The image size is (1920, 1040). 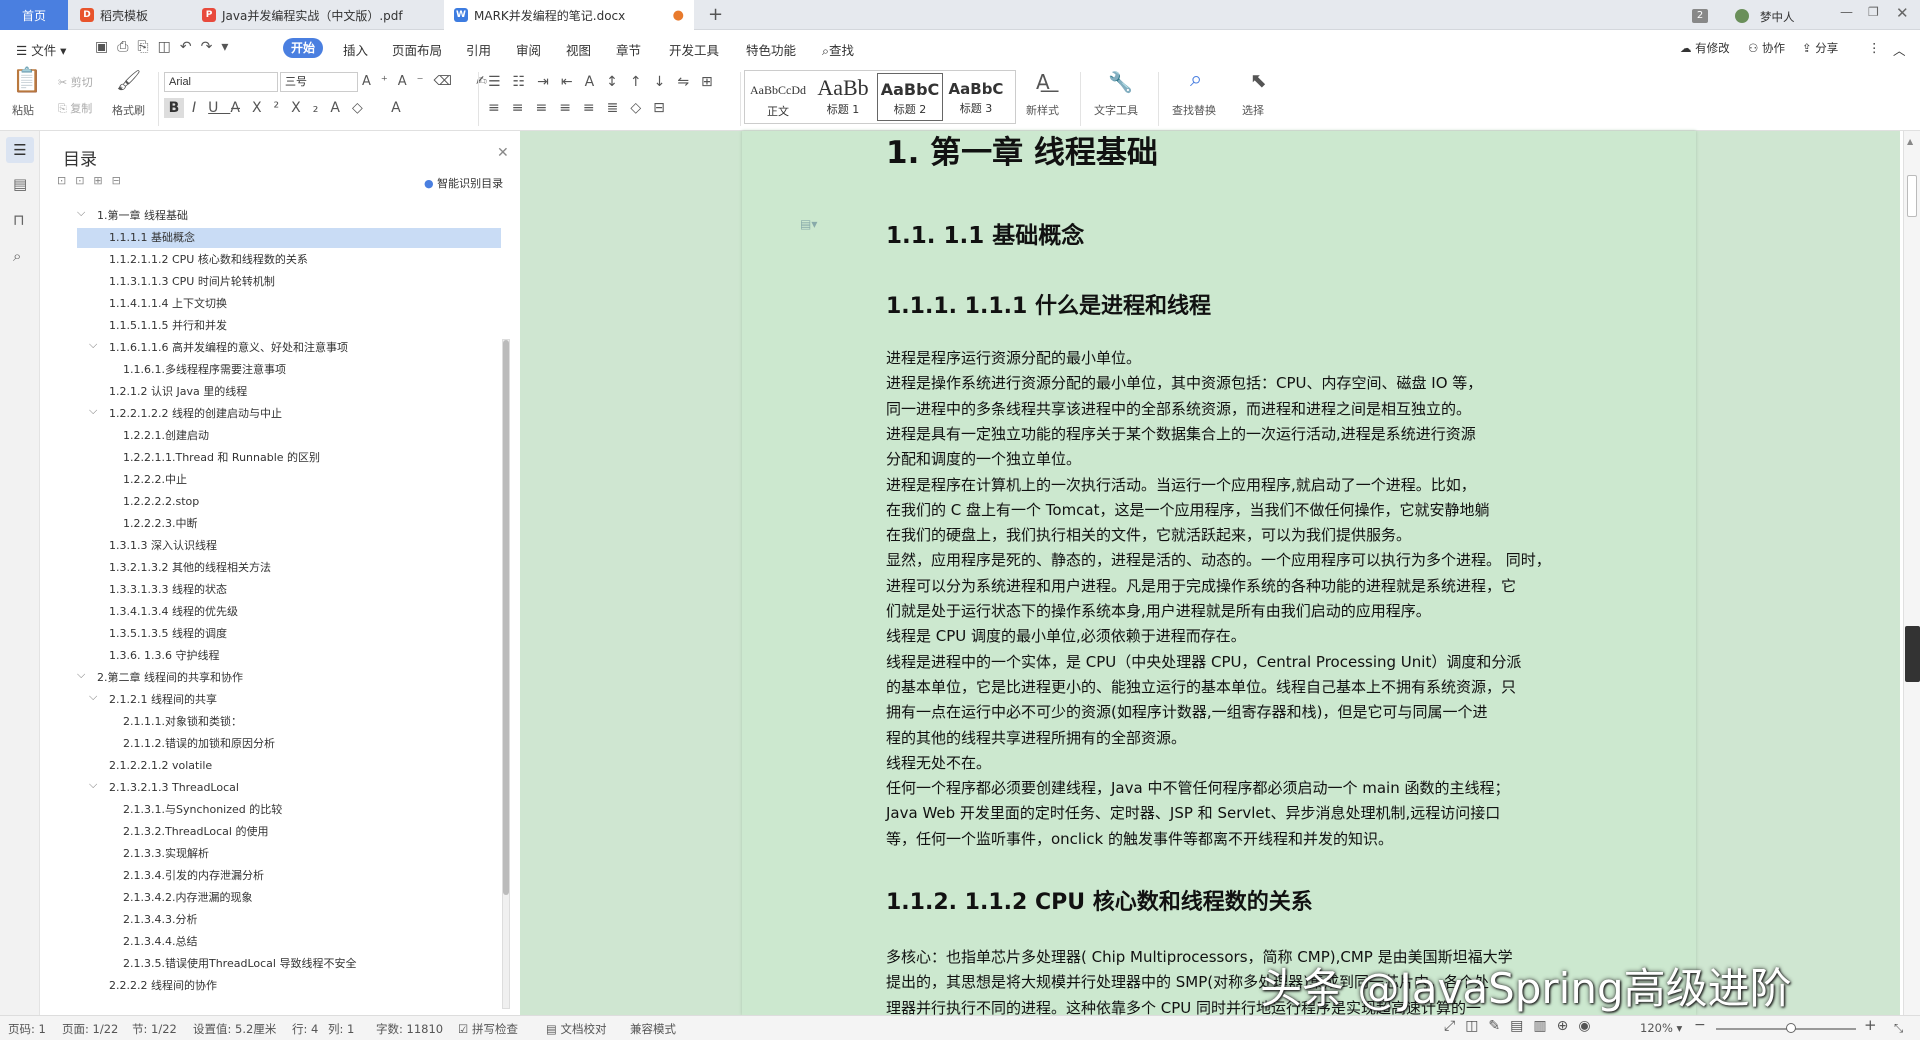 I want to click on zoom-in-icon: +, so click(x=1870, y=1025).